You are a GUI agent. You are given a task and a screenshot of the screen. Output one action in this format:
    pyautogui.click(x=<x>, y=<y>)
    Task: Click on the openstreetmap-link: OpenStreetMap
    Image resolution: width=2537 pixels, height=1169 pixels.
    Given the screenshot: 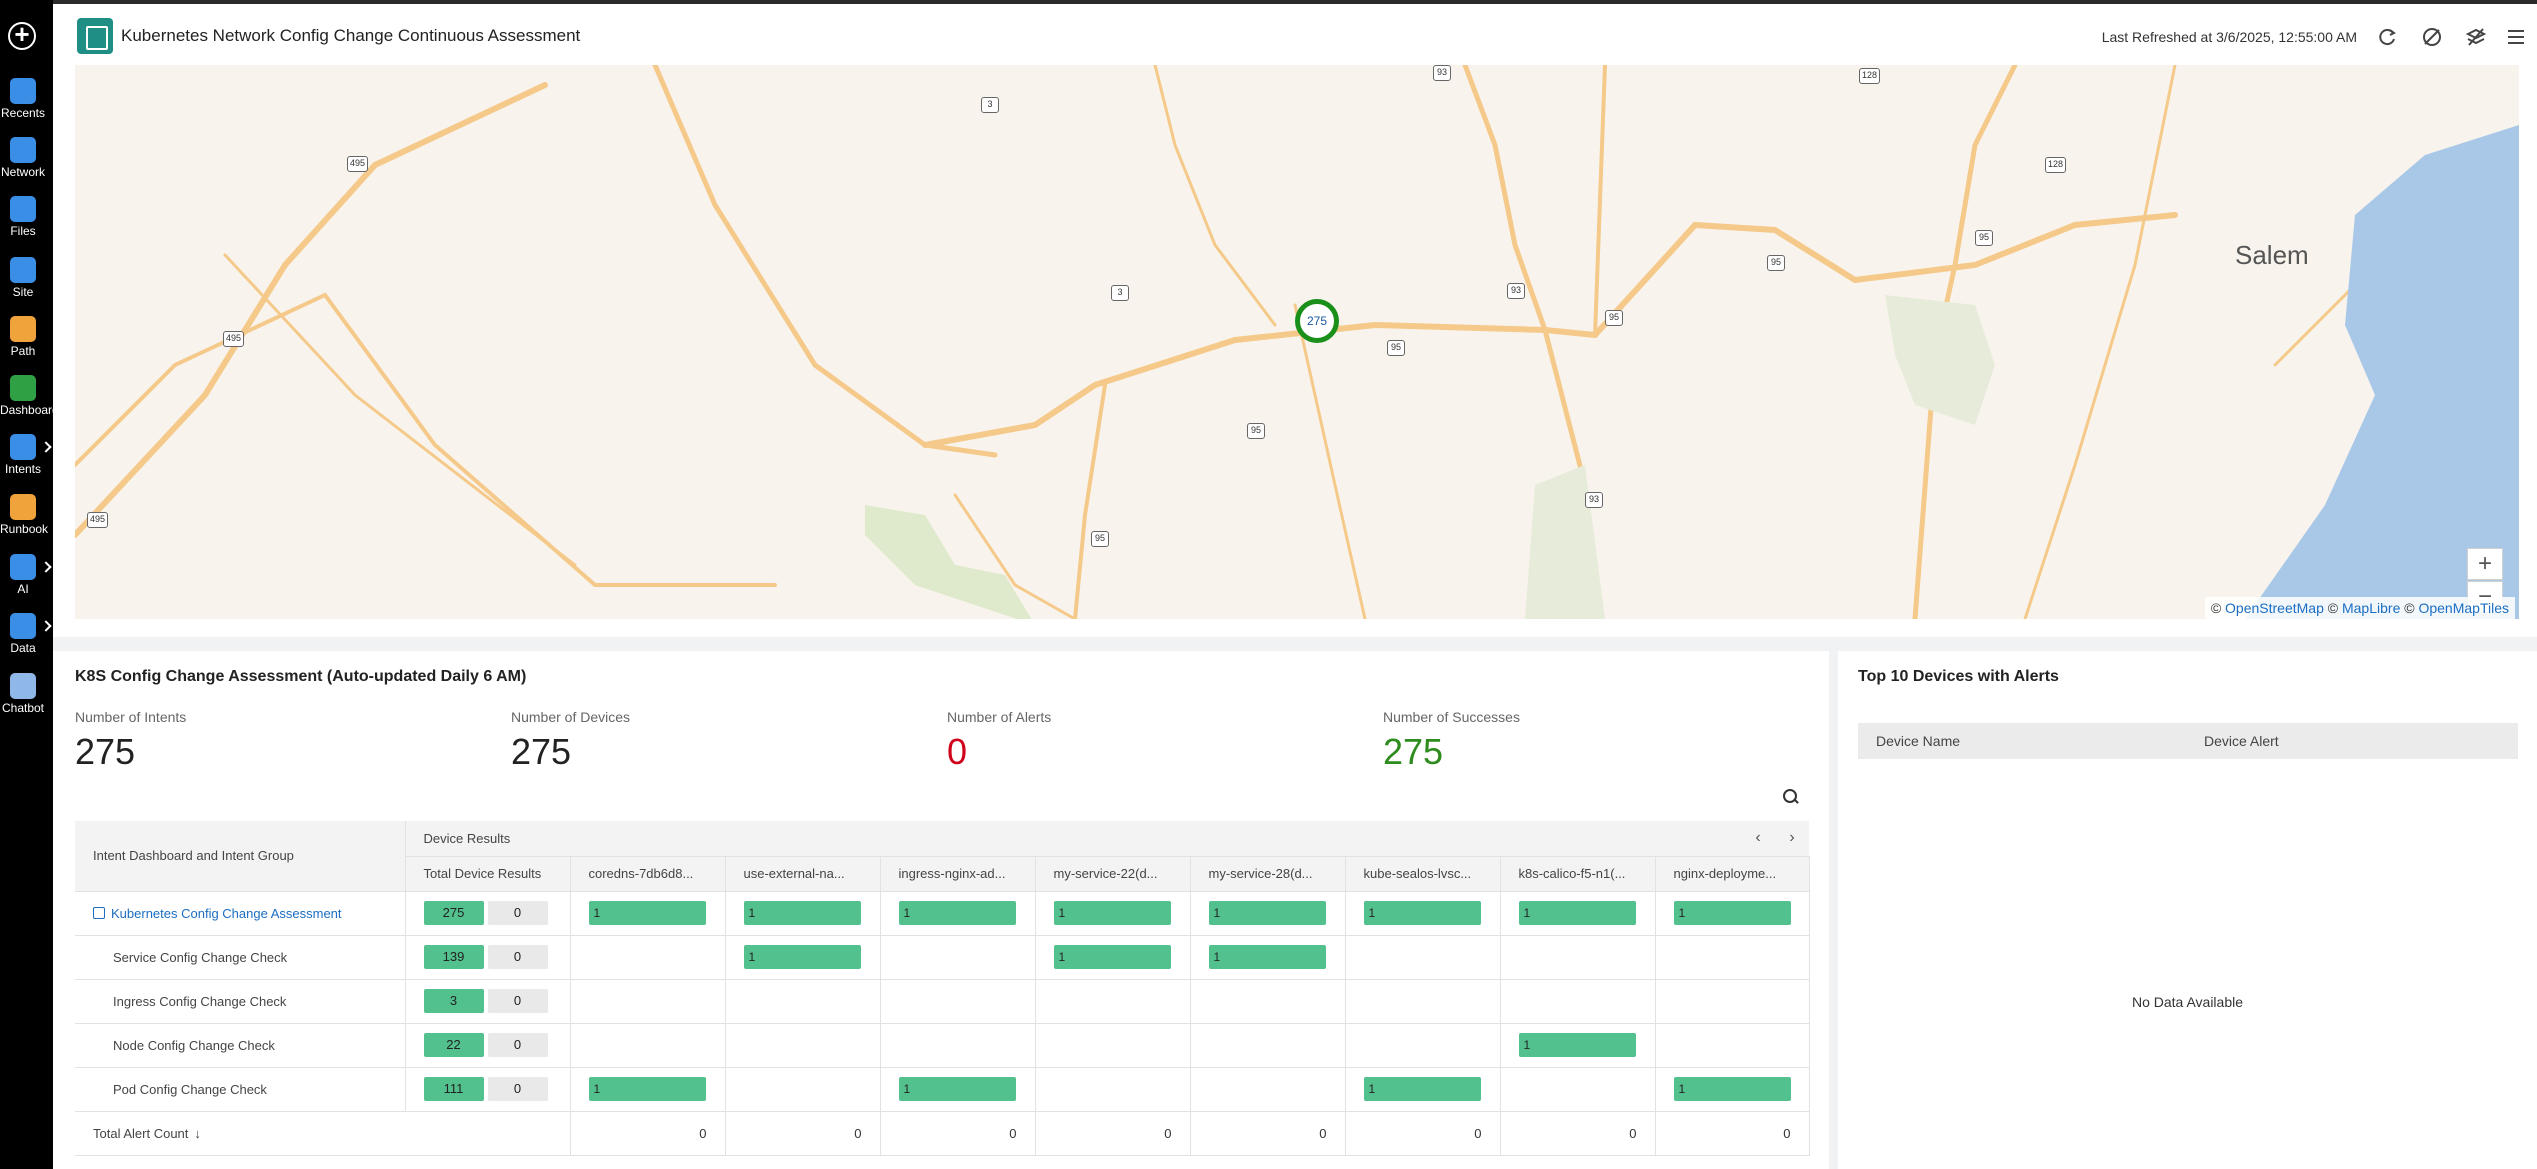 What is the action you would take?
    pyautogui.click(x=2274, y=608)
    